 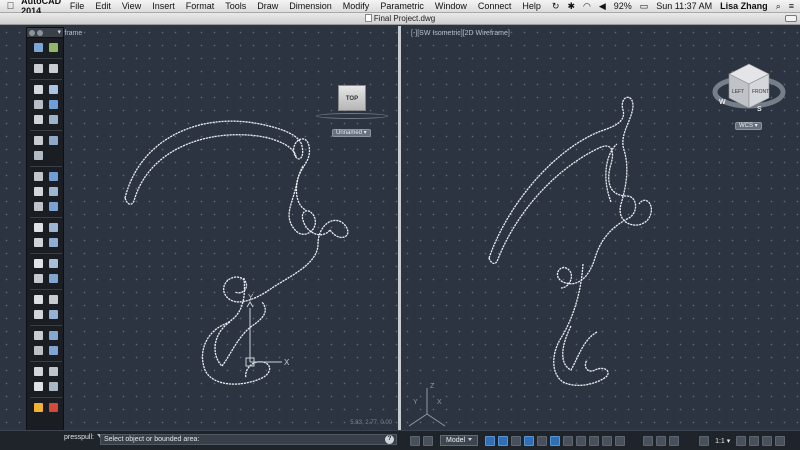 I want to click on wedge-primitive-icon, so click(x=53, y=89).